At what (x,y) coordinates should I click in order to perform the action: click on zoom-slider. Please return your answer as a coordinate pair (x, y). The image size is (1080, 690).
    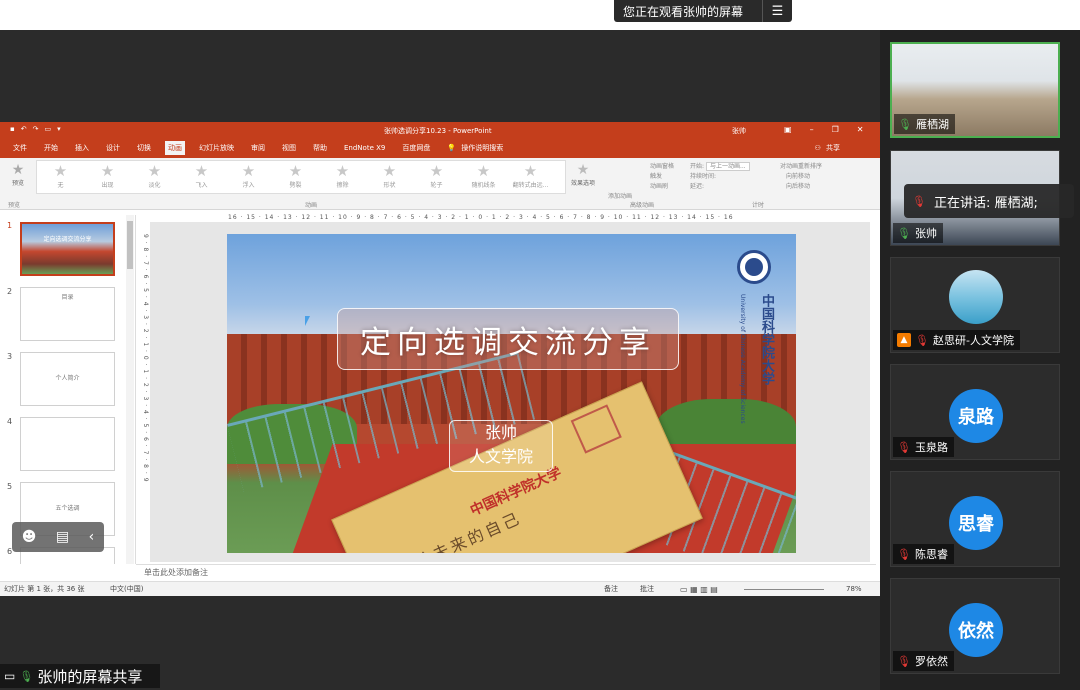
    Looking at the image, I should click on (784, 589).